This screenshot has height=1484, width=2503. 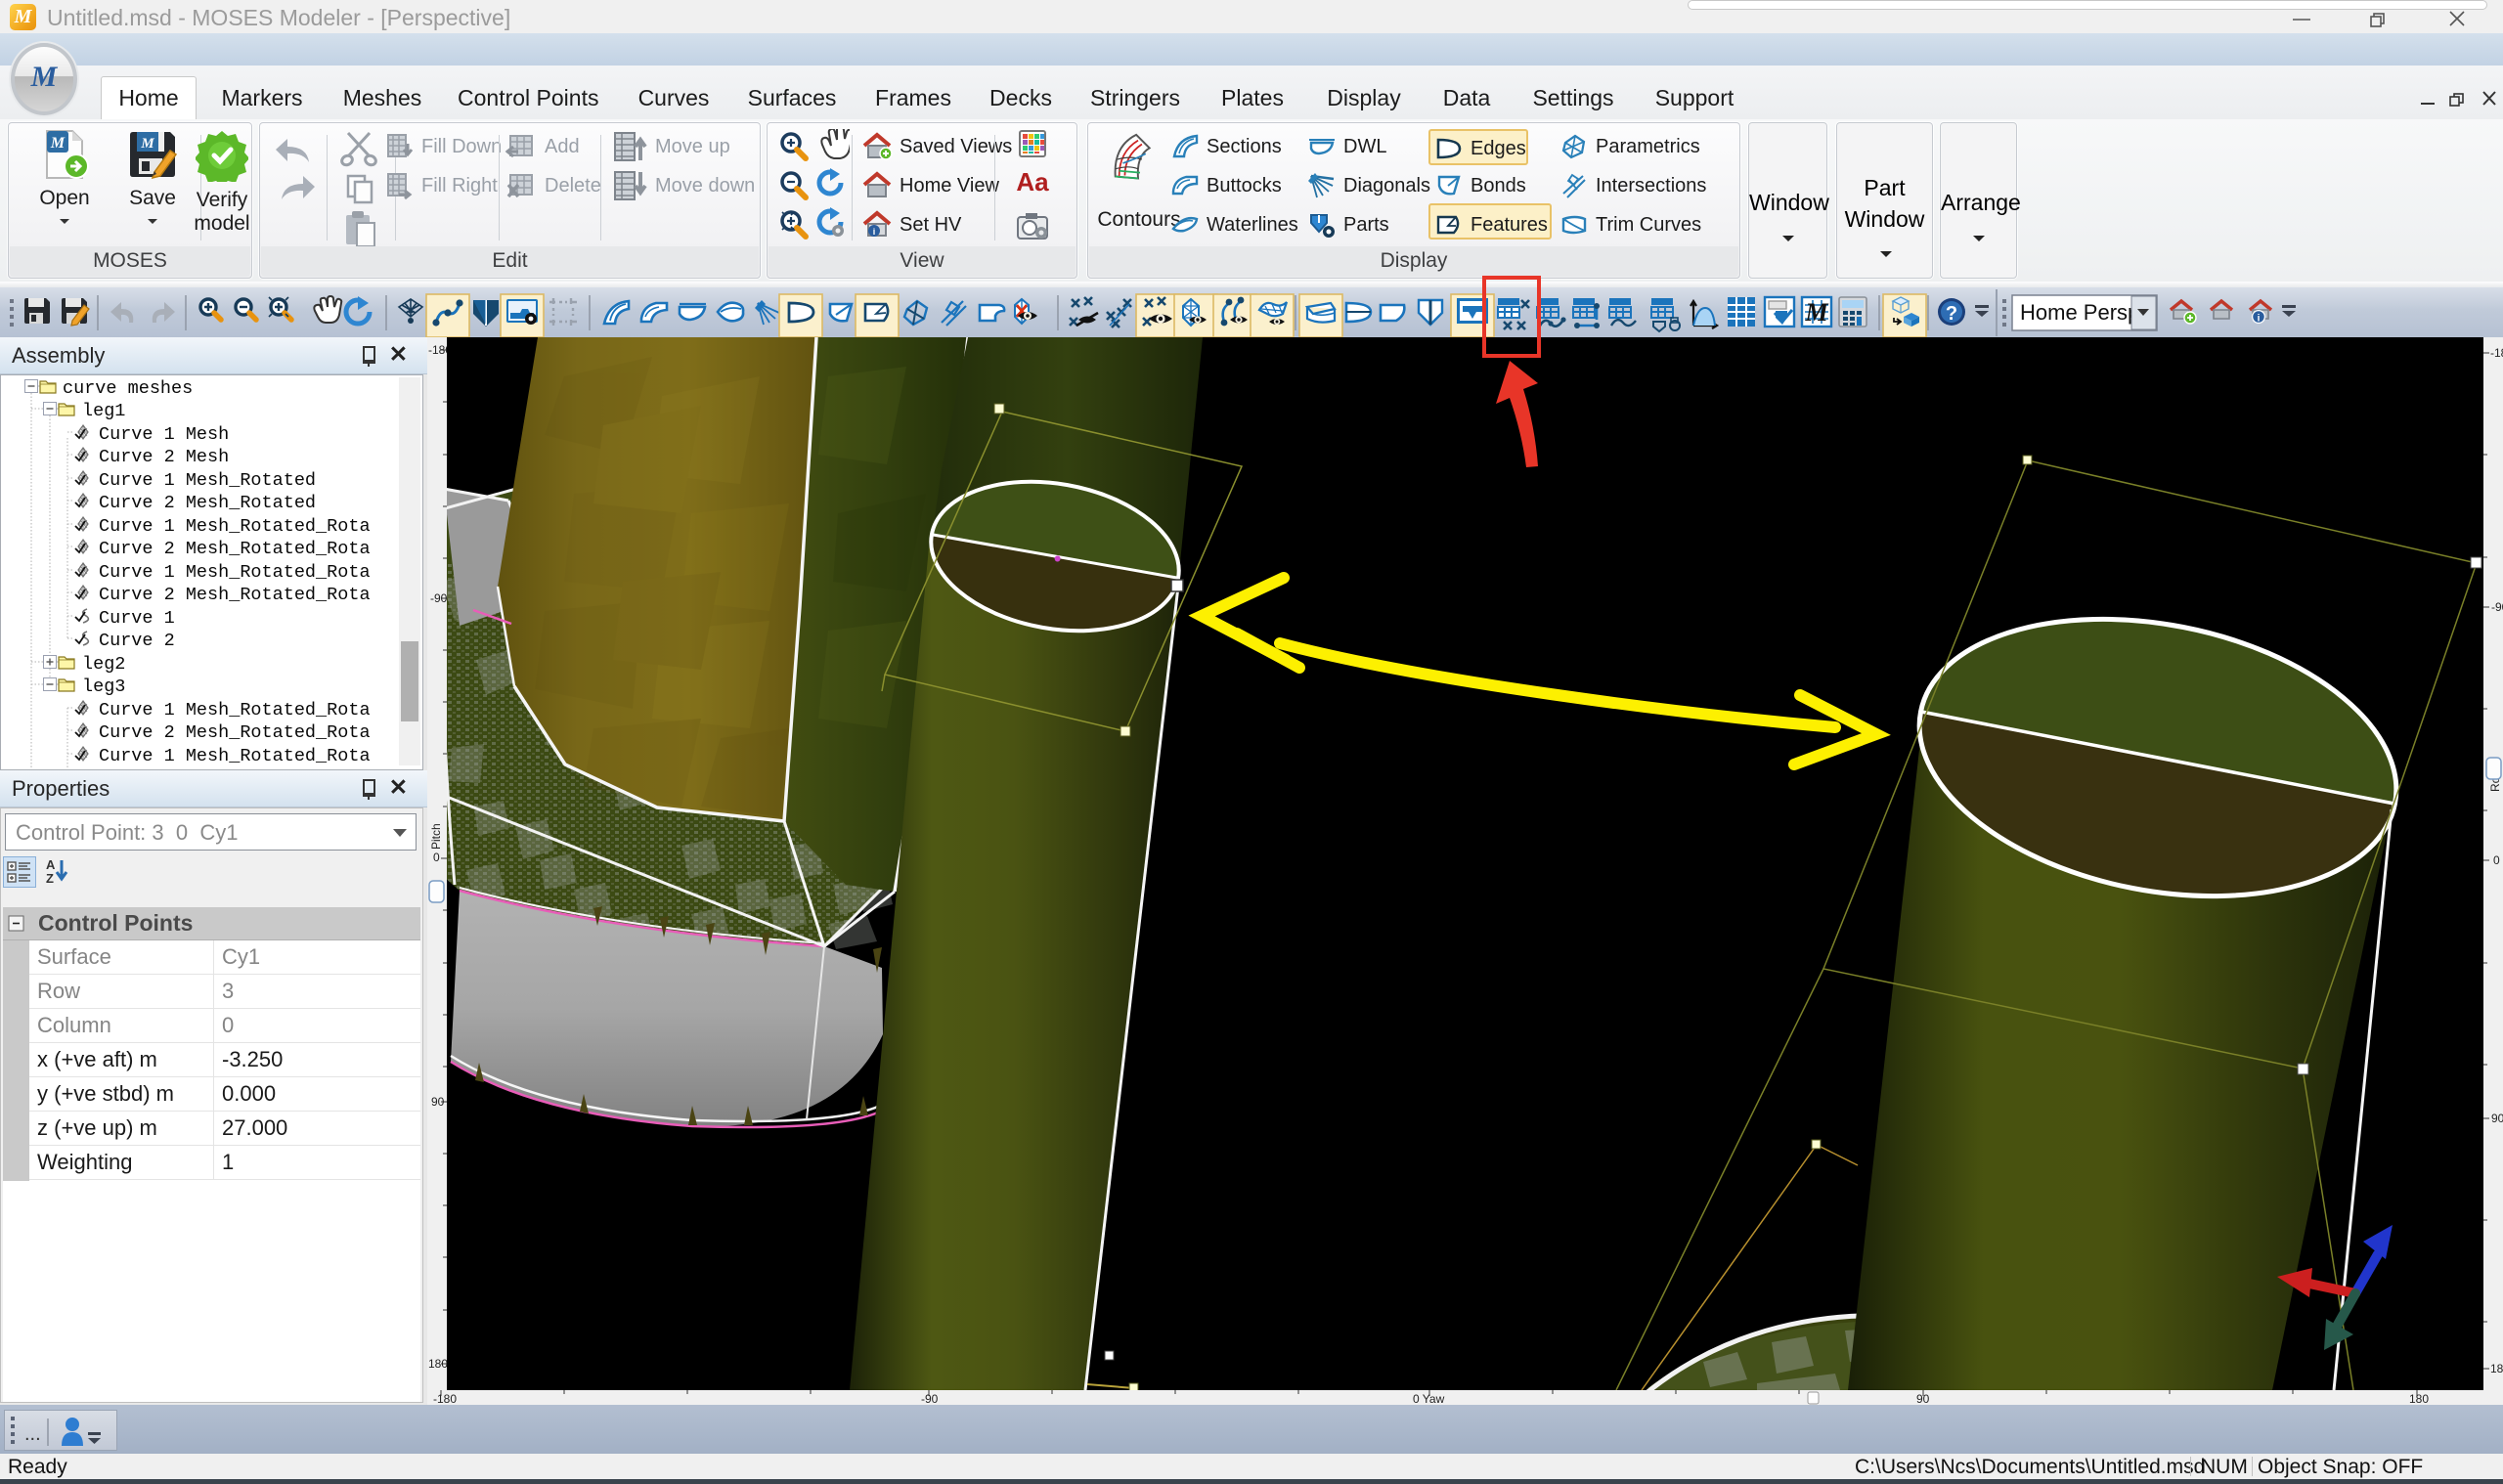 I want to click on svg-text: Home Persp, so click(x=2079, y=312).